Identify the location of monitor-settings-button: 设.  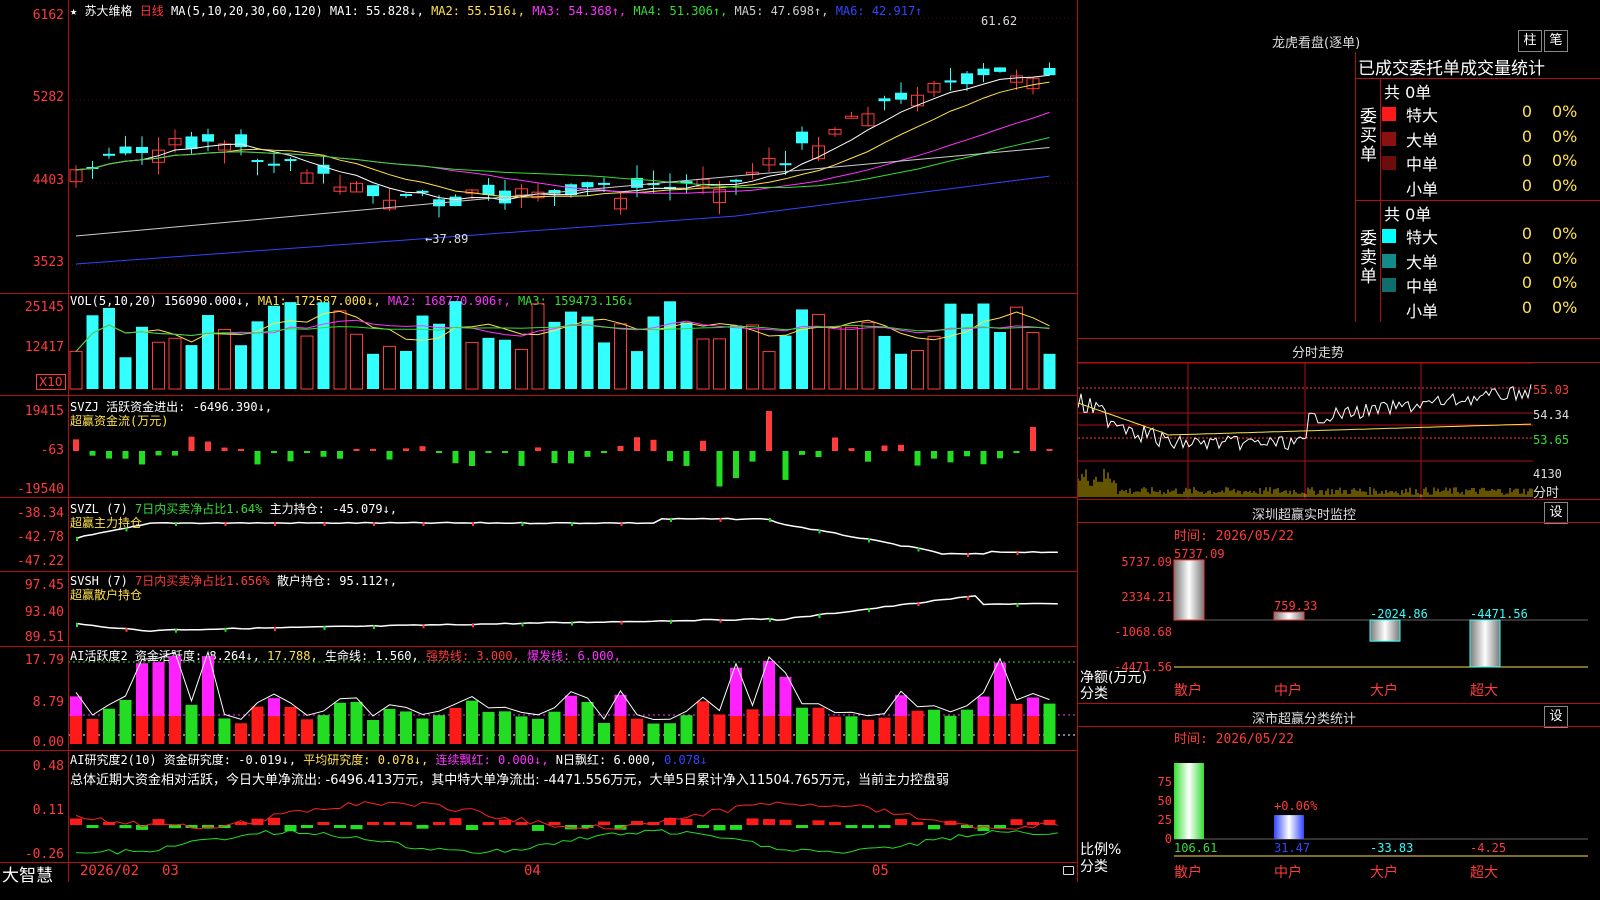
(1556, 513).